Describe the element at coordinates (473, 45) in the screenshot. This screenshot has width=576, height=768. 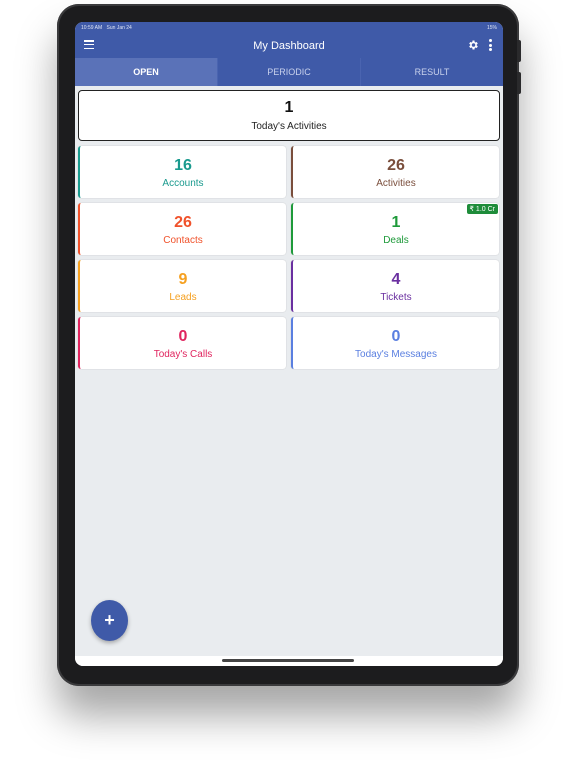
I see `gear-icon` at that location.